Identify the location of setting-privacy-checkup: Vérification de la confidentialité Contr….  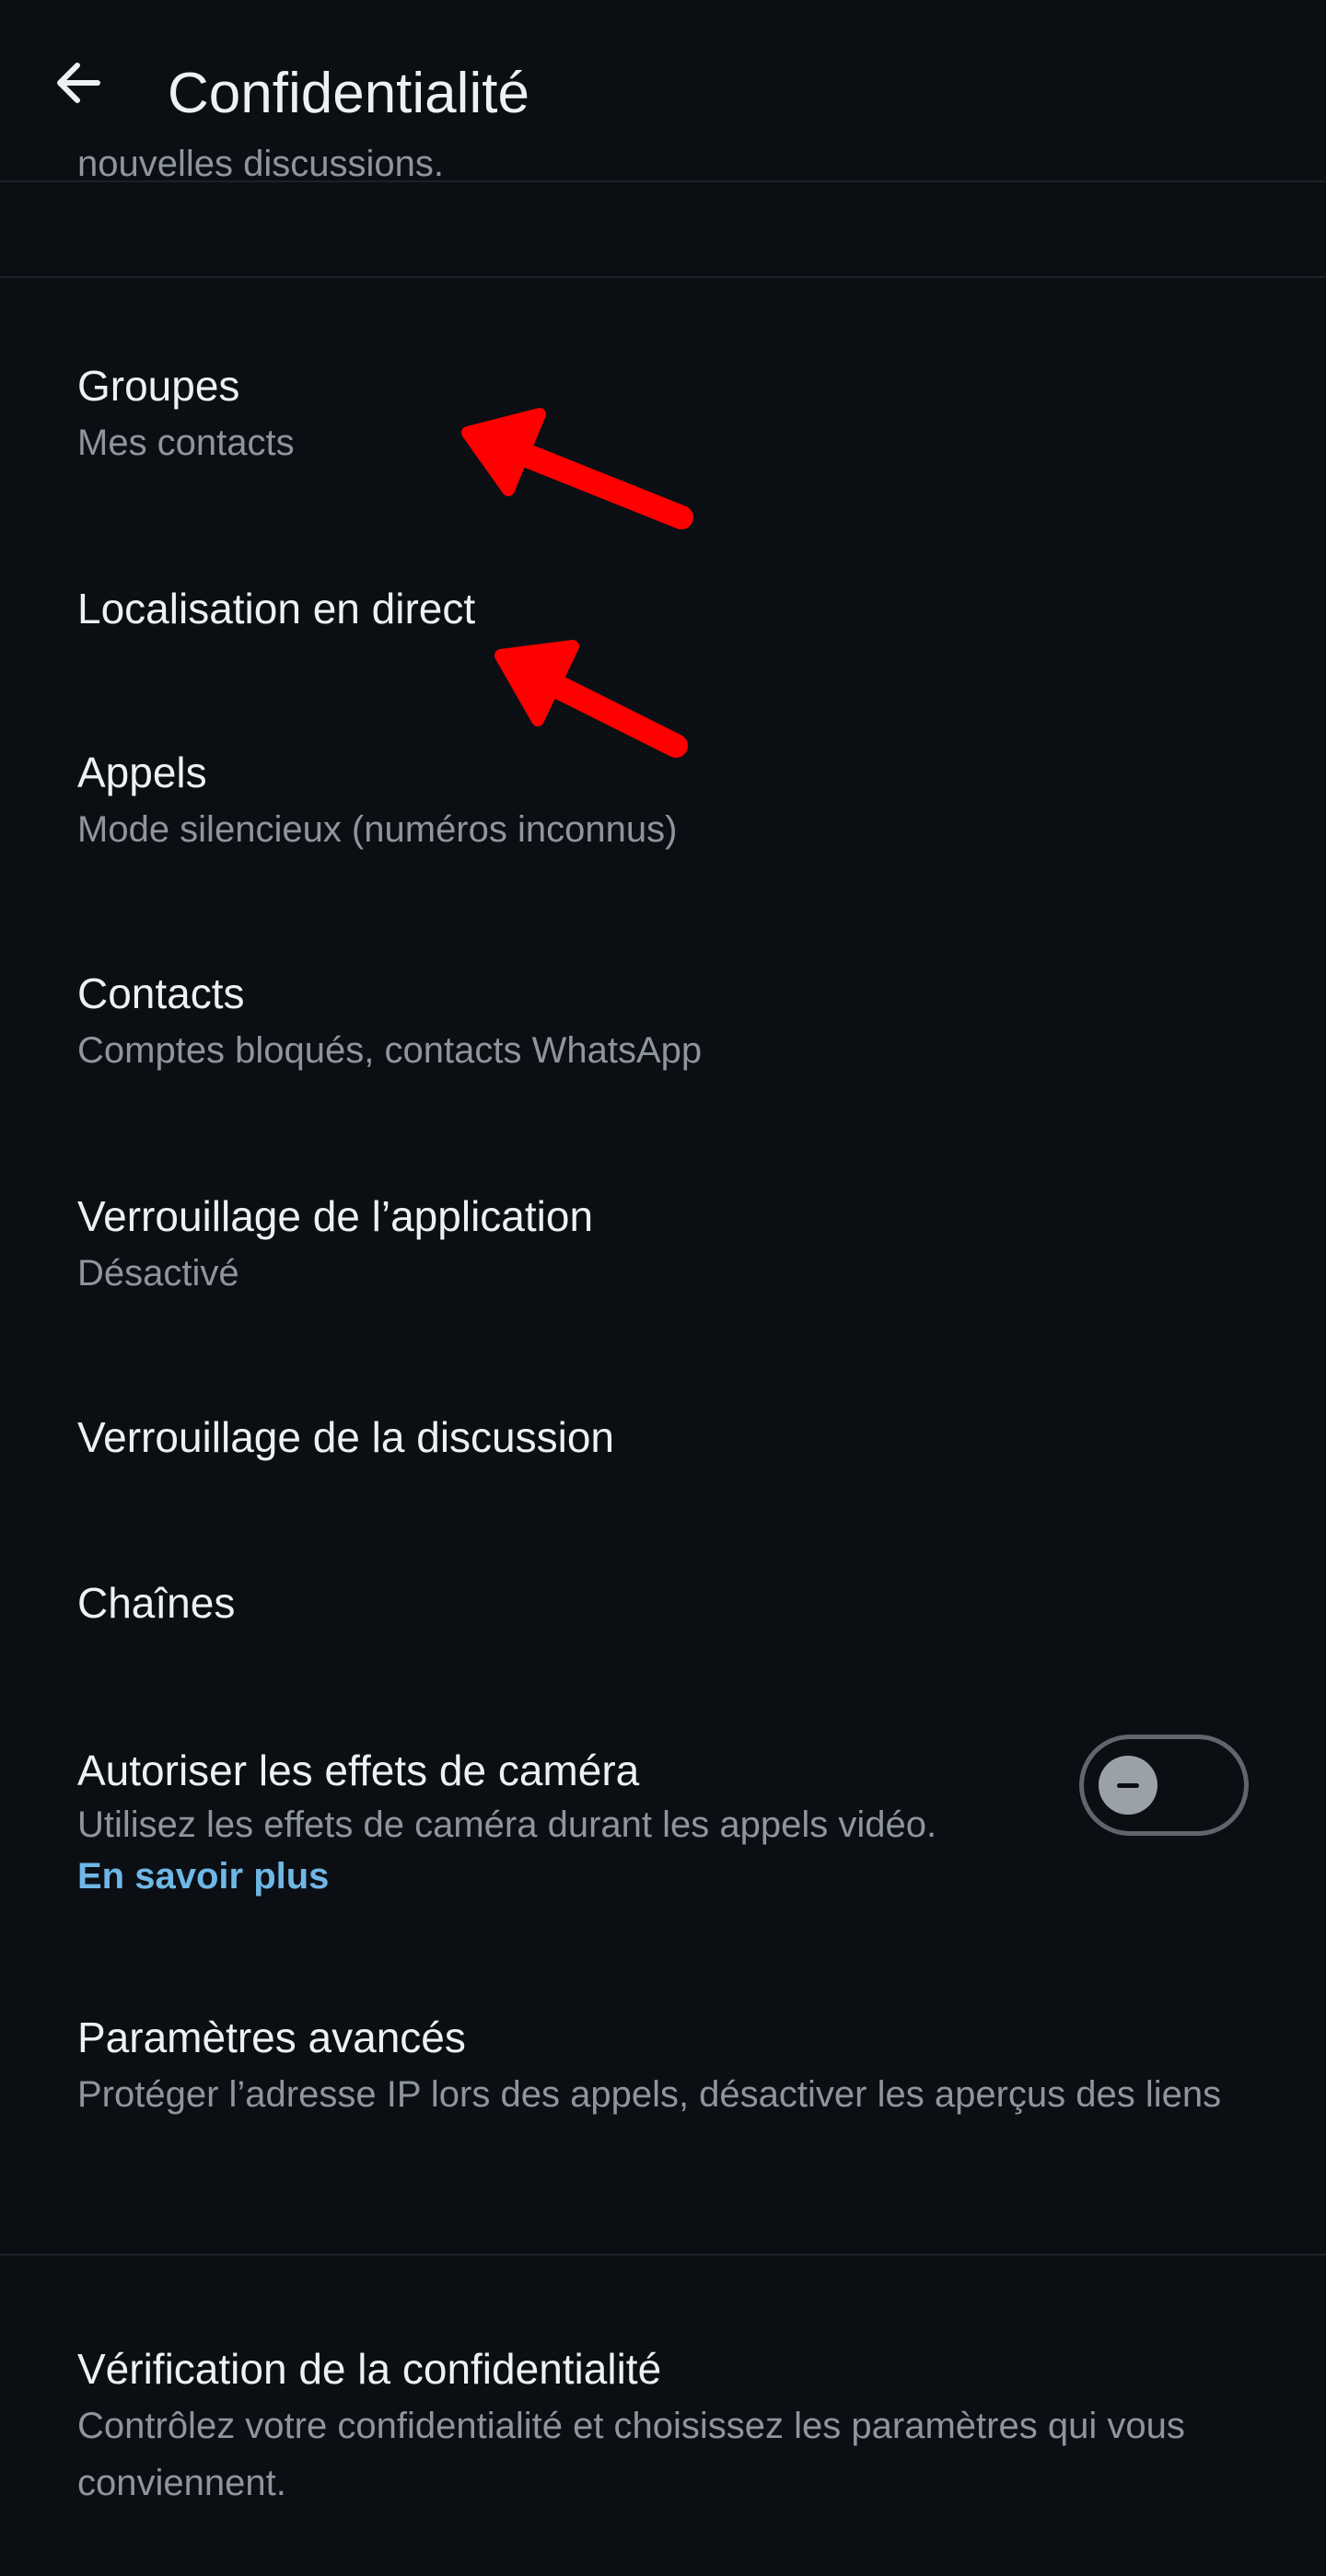
(663, 2426).